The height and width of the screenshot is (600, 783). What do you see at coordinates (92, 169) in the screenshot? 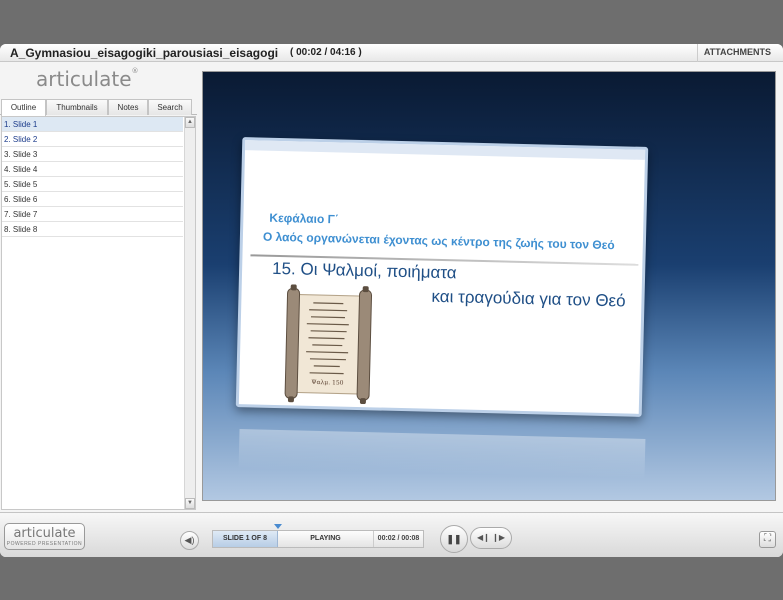
I see `outline-item-slide-4: 4. Slide 4` at bounding box center [92, 169].